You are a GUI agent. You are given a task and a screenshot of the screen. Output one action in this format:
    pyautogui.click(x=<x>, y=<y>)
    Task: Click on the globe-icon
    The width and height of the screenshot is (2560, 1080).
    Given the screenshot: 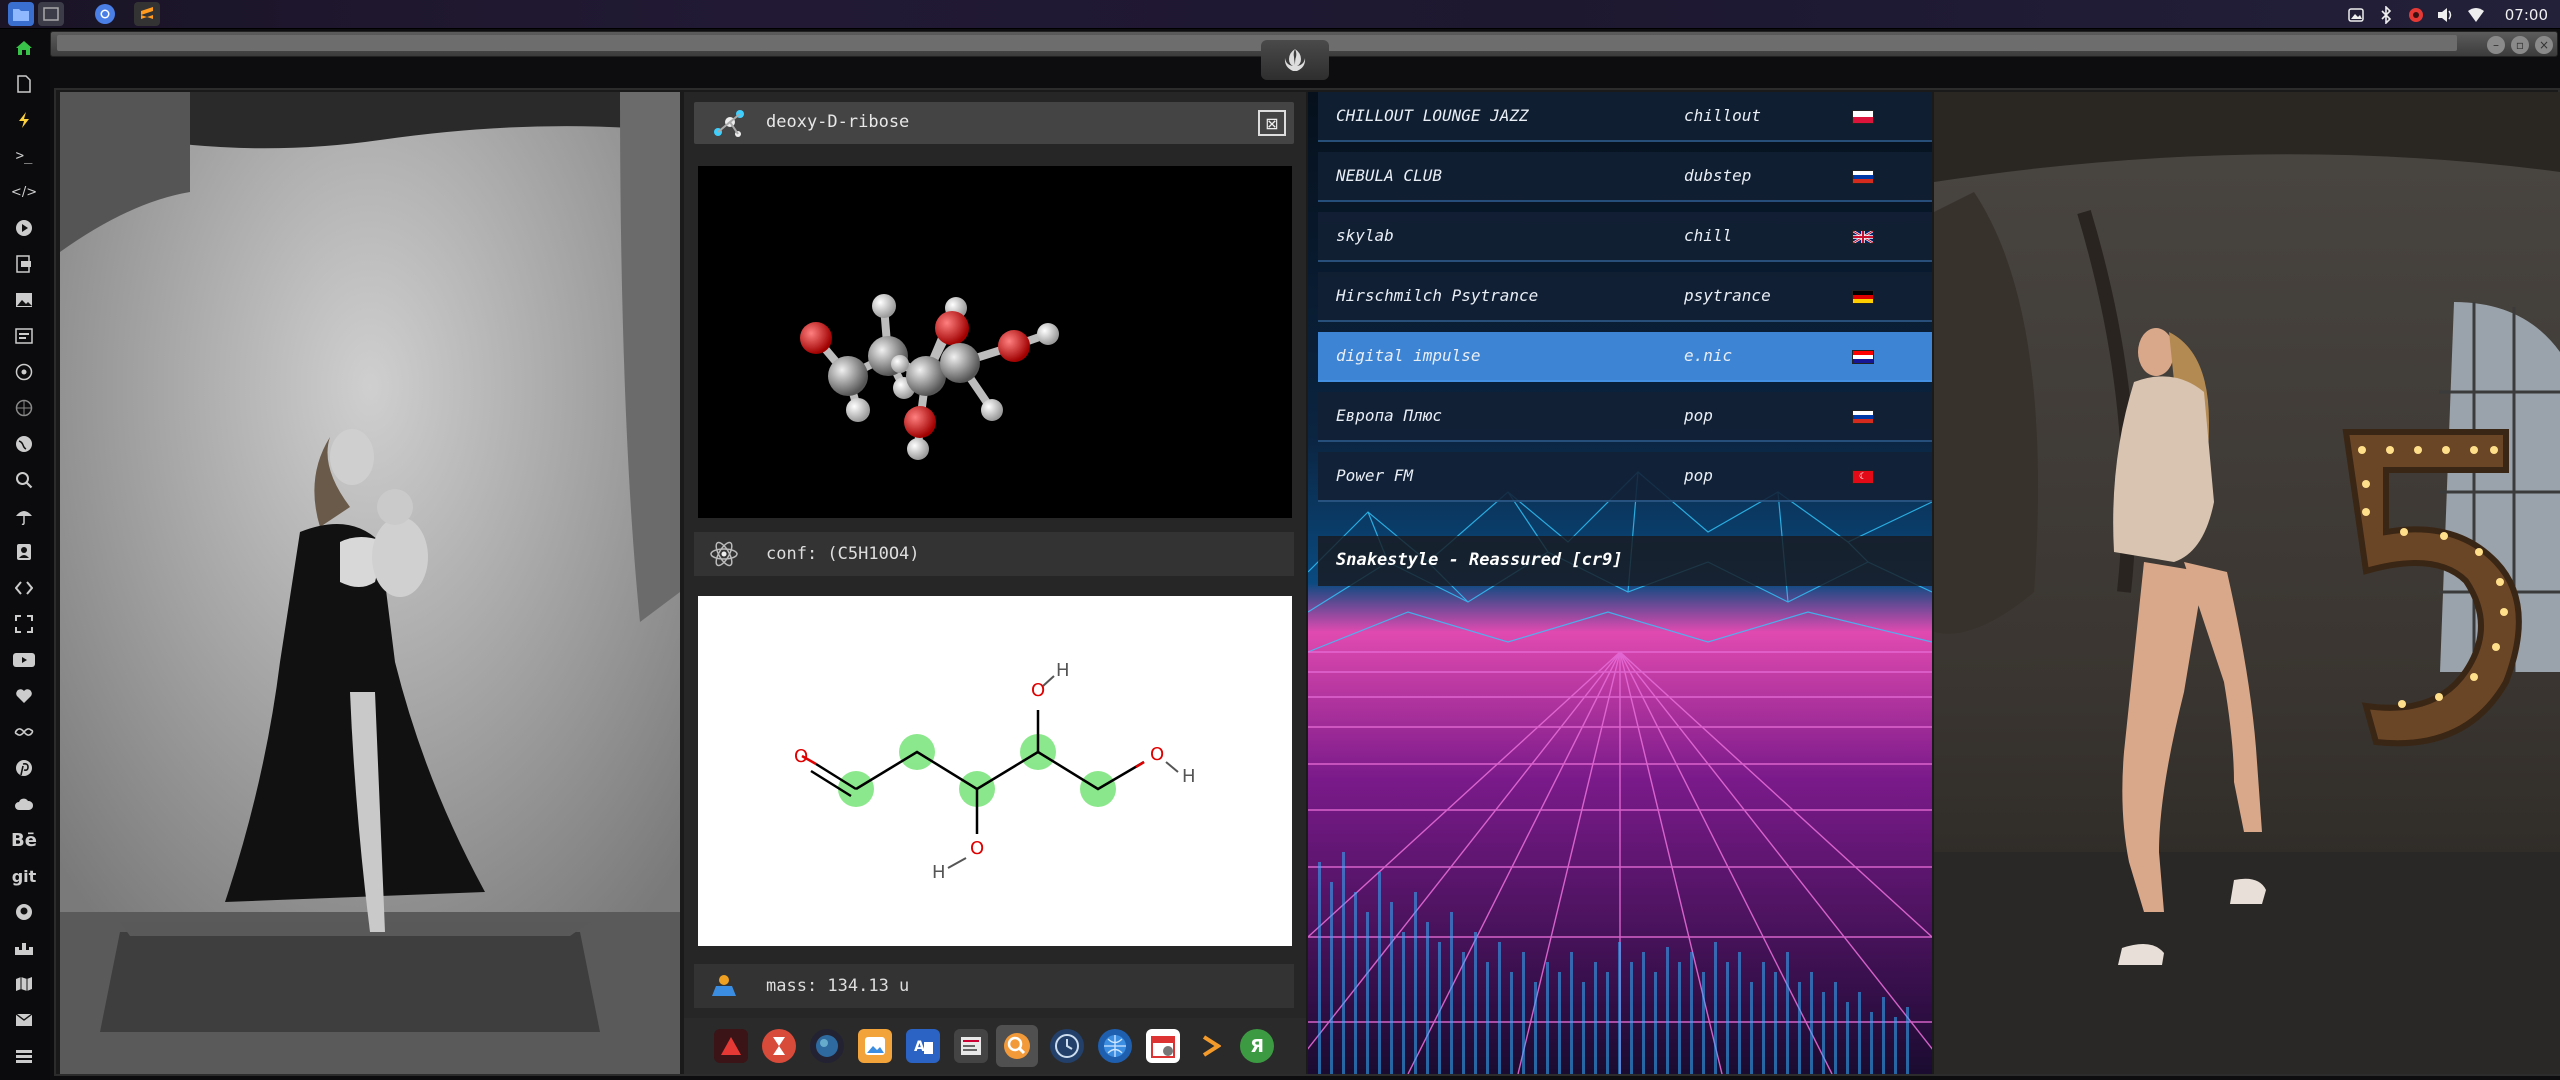 What is the action you would take?
    pyautogui.click(x=24, y=444)
    